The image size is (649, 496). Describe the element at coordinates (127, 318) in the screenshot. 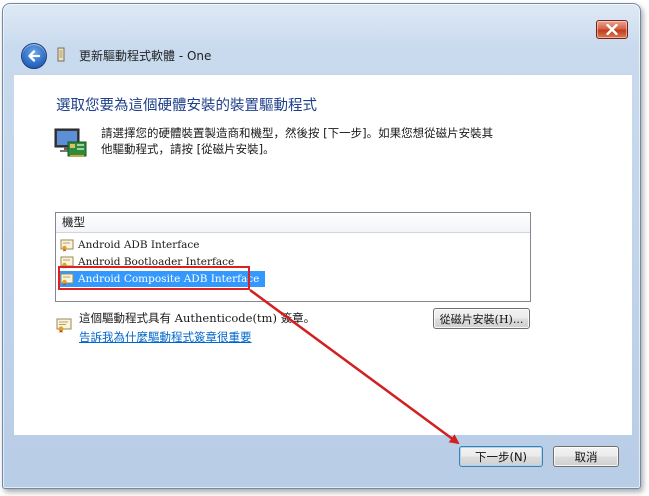

I see `signature-text-prefix: 這個驅動程式具有` at that location.